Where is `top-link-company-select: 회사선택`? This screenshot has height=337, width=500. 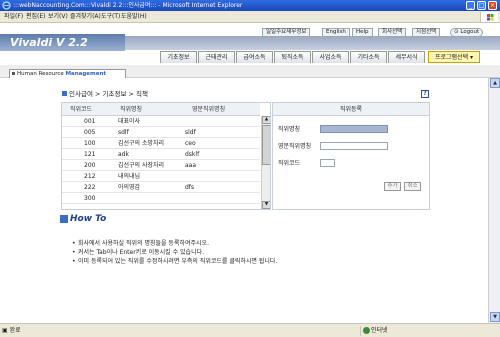
top-link-company-select: 회사선택 is located at coordinates (392, 32).